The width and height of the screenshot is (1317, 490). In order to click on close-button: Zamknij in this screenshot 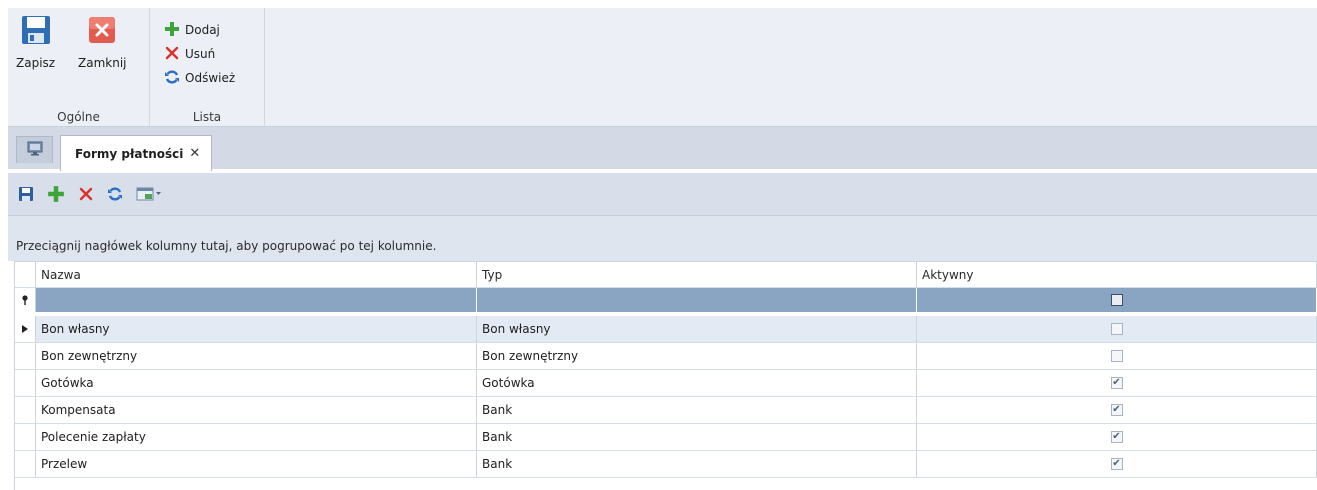, I will do `click(102, 42)`.